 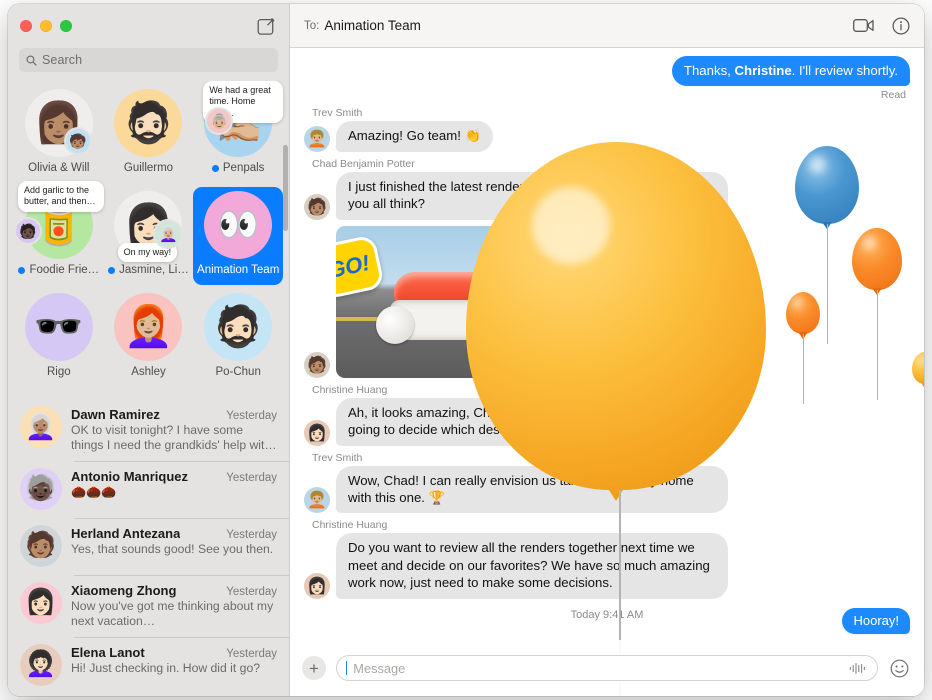 I want to click on avatar: 🧔🏻, so click(x=148, y=123).